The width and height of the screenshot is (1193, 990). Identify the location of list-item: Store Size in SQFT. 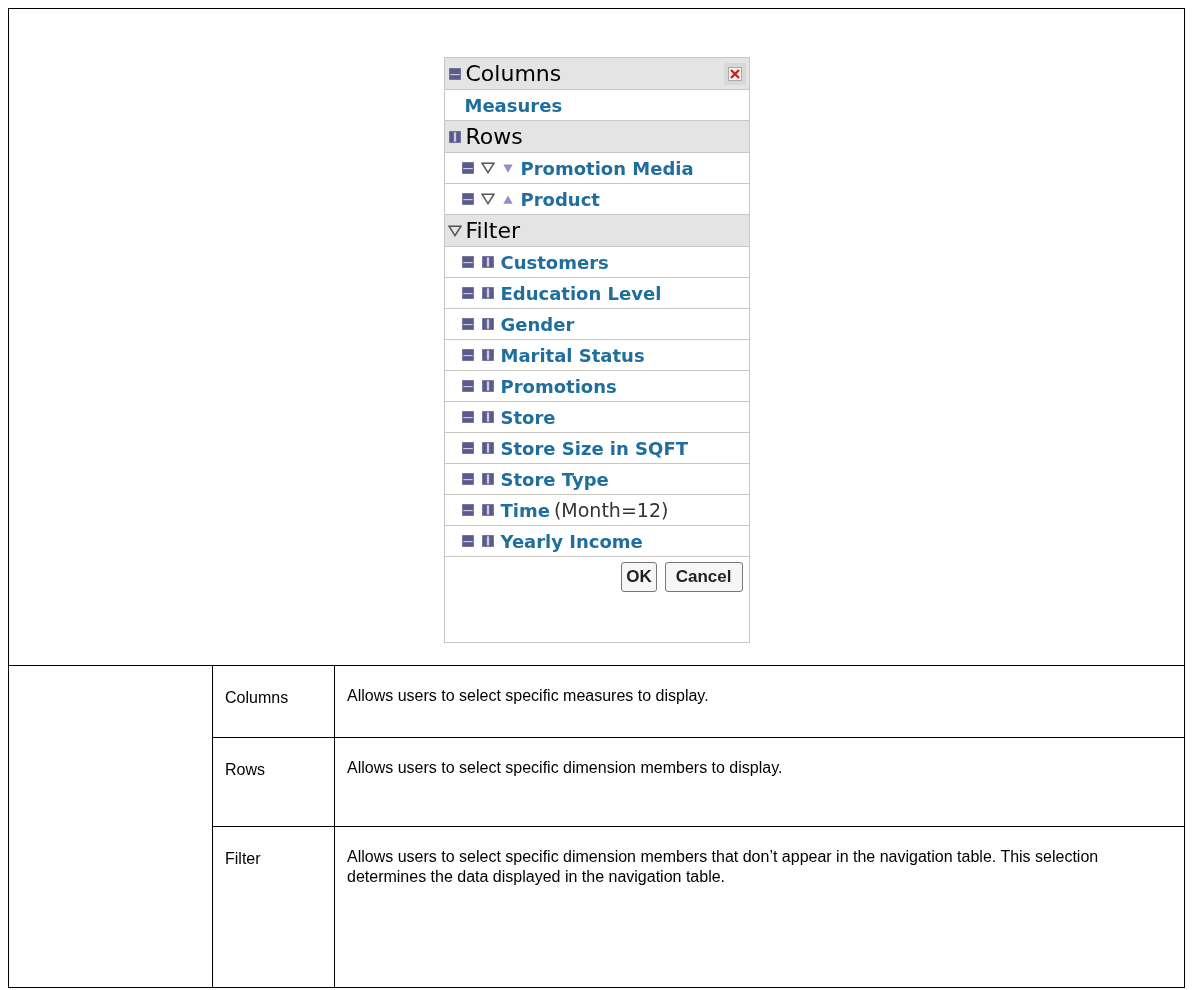
(596, 448).